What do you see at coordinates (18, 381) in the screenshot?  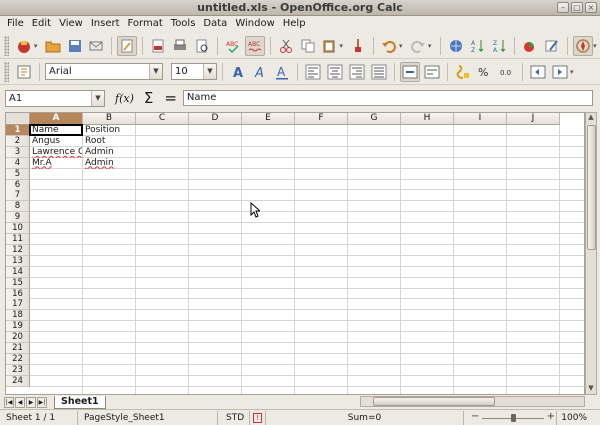 I see `row-header-24: 24` at bounding box center [18, 381].